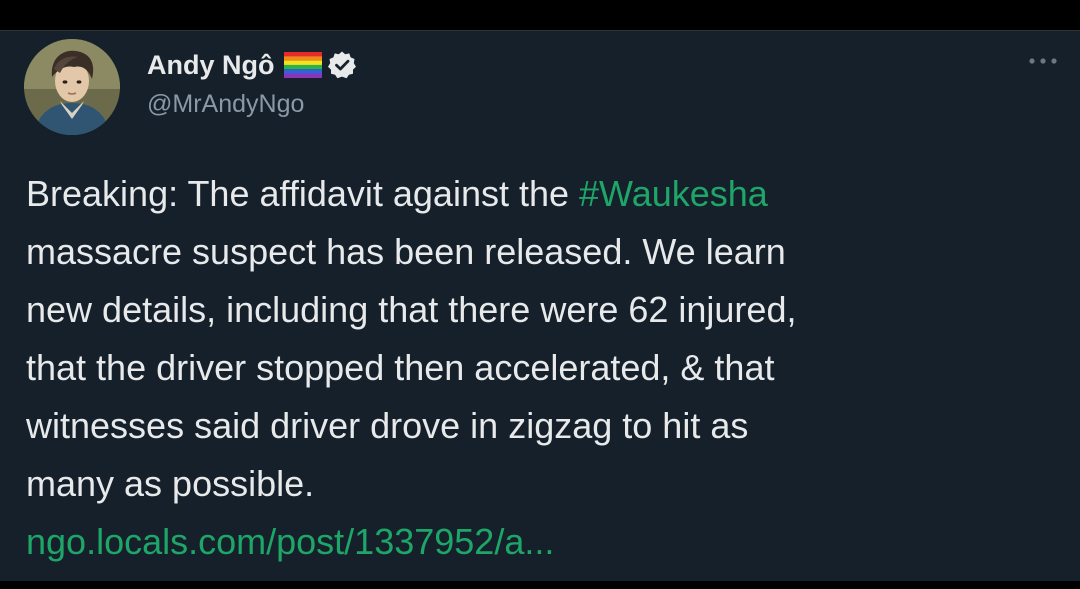  What do you see at coordinates (673, 193) in the screenshot?
I see `hashtag-link: #Waukesha` at bounding box center [673, 193].